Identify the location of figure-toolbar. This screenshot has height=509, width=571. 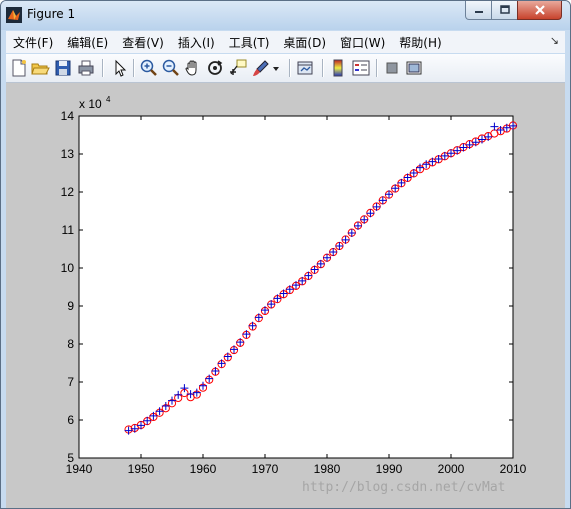
(285, 68).